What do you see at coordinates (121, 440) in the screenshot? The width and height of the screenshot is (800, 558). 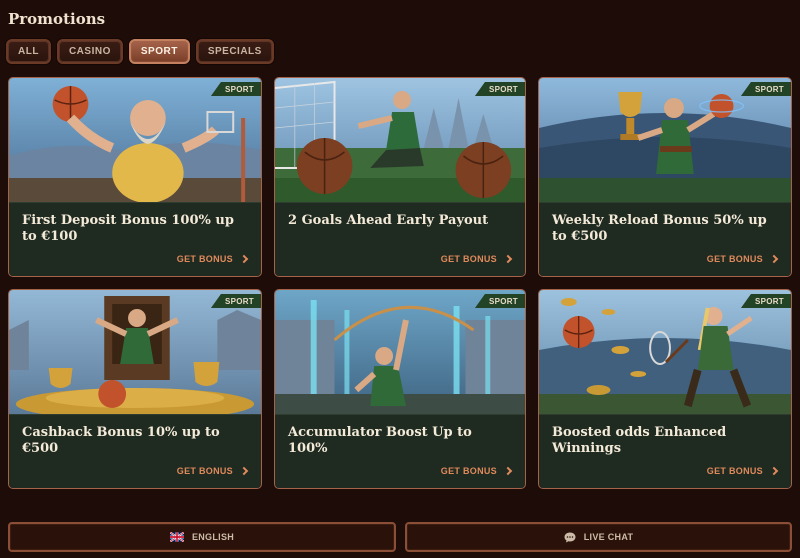 I see `promo-title: Cashback Bonus 10% up to €500` at bounding box center [121, 440].